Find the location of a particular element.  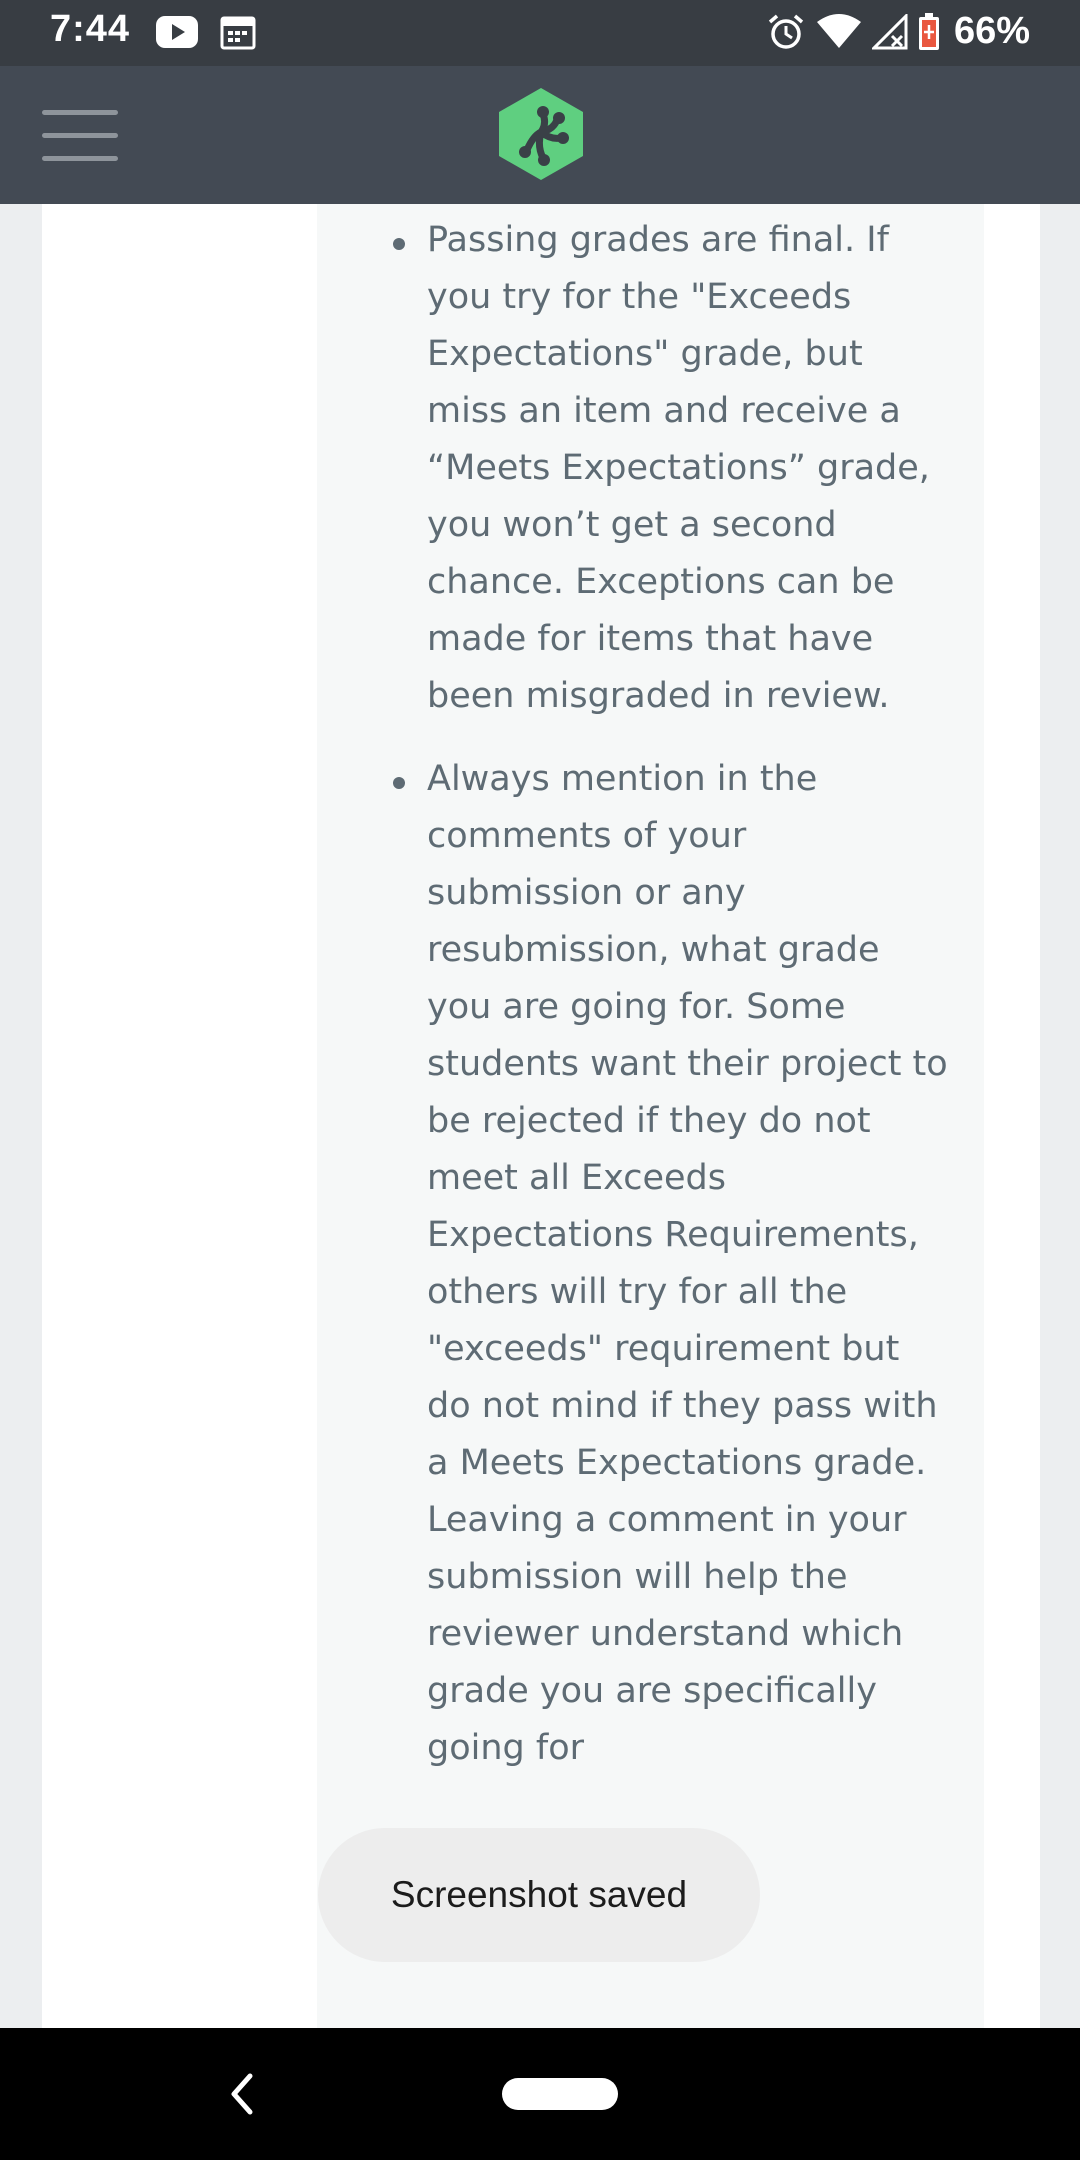

youtube-icon is located at coordinates (177, 32).